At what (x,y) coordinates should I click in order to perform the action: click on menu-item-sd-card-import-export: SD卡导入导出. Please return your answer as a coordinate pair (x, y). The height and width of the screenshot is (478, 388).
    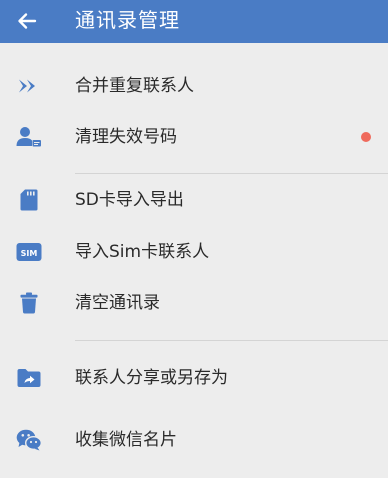
    Looking at the image, I should click on (194, 200).